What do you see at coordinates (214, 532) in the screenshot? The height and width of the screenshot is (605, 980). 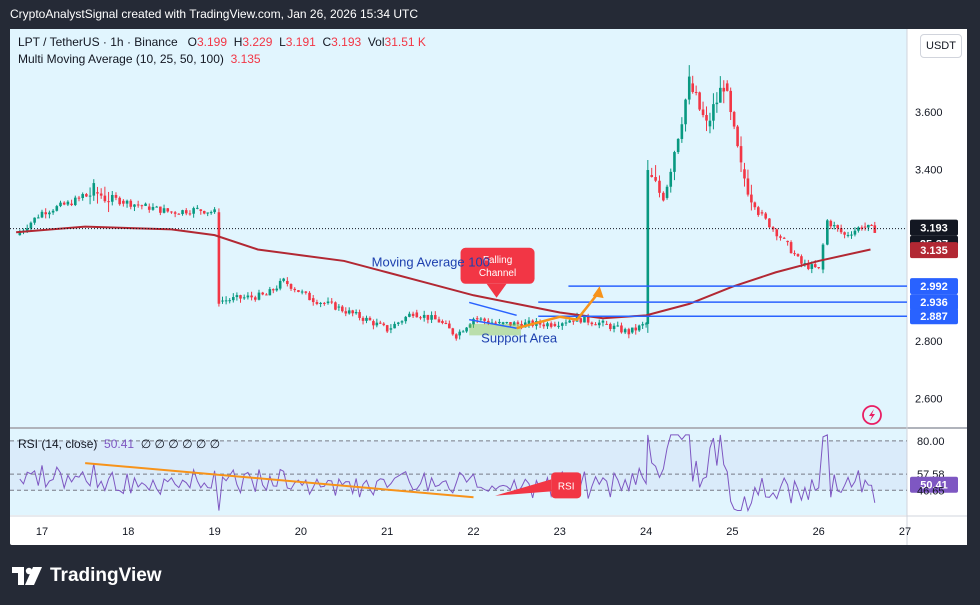 I see `time-tick-label: 19` at bounding box center [214, 532].